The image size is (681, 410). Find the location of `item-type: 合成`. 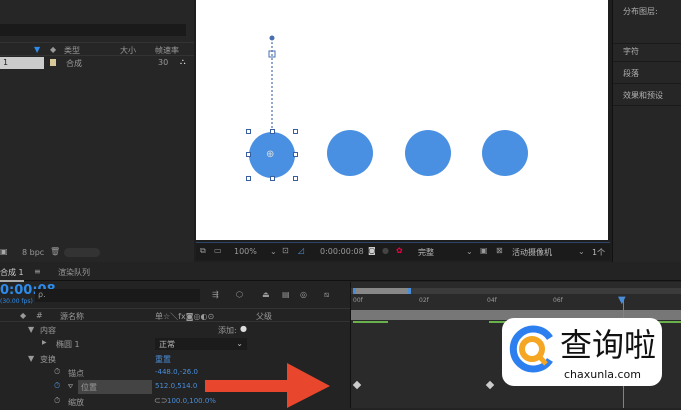

item-type: 合成 is located at coordinates (74, 63).